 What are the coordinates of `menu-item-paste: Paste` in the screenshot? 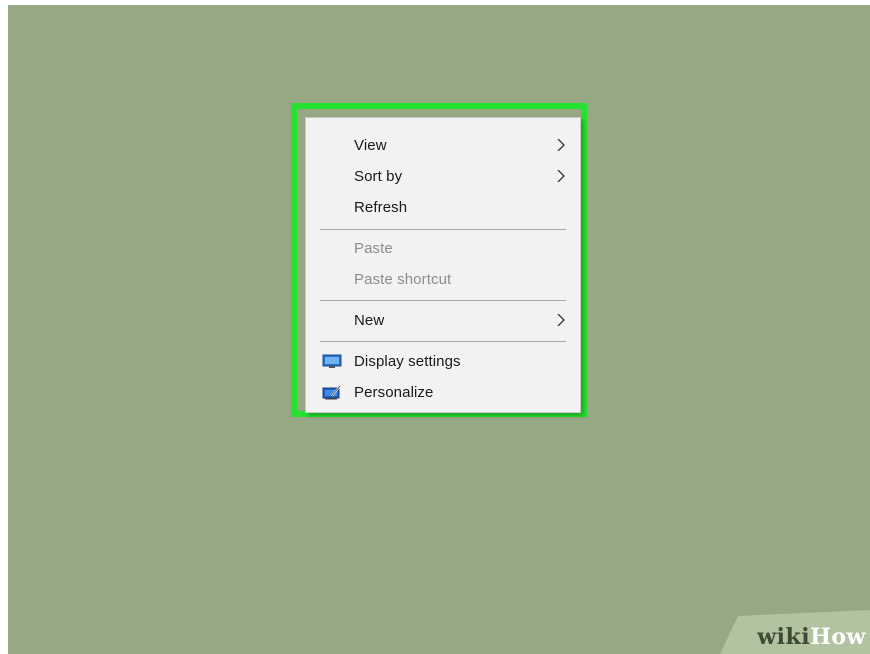 It's located at (443, 248).